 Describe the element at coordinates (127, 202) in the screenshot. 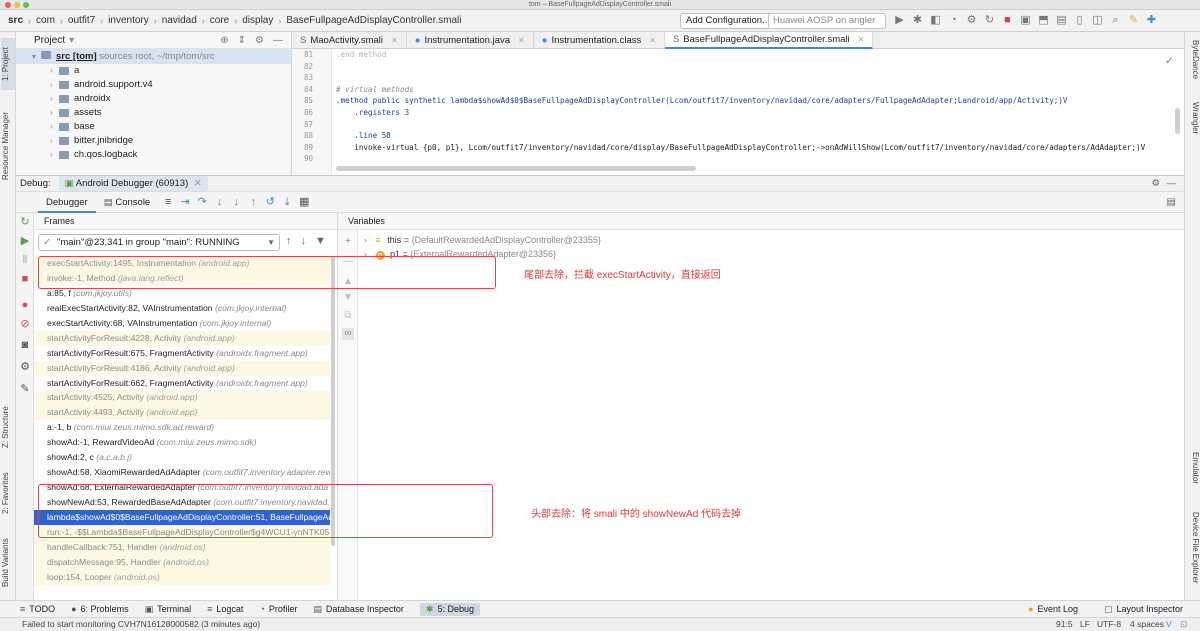

I see `console-tab: ▤ Console` at that location.